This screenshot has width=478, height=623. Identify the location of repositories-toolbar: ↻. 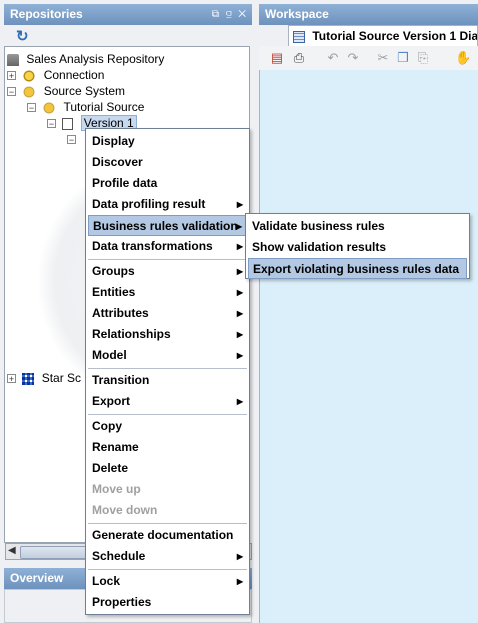
(128, 35).